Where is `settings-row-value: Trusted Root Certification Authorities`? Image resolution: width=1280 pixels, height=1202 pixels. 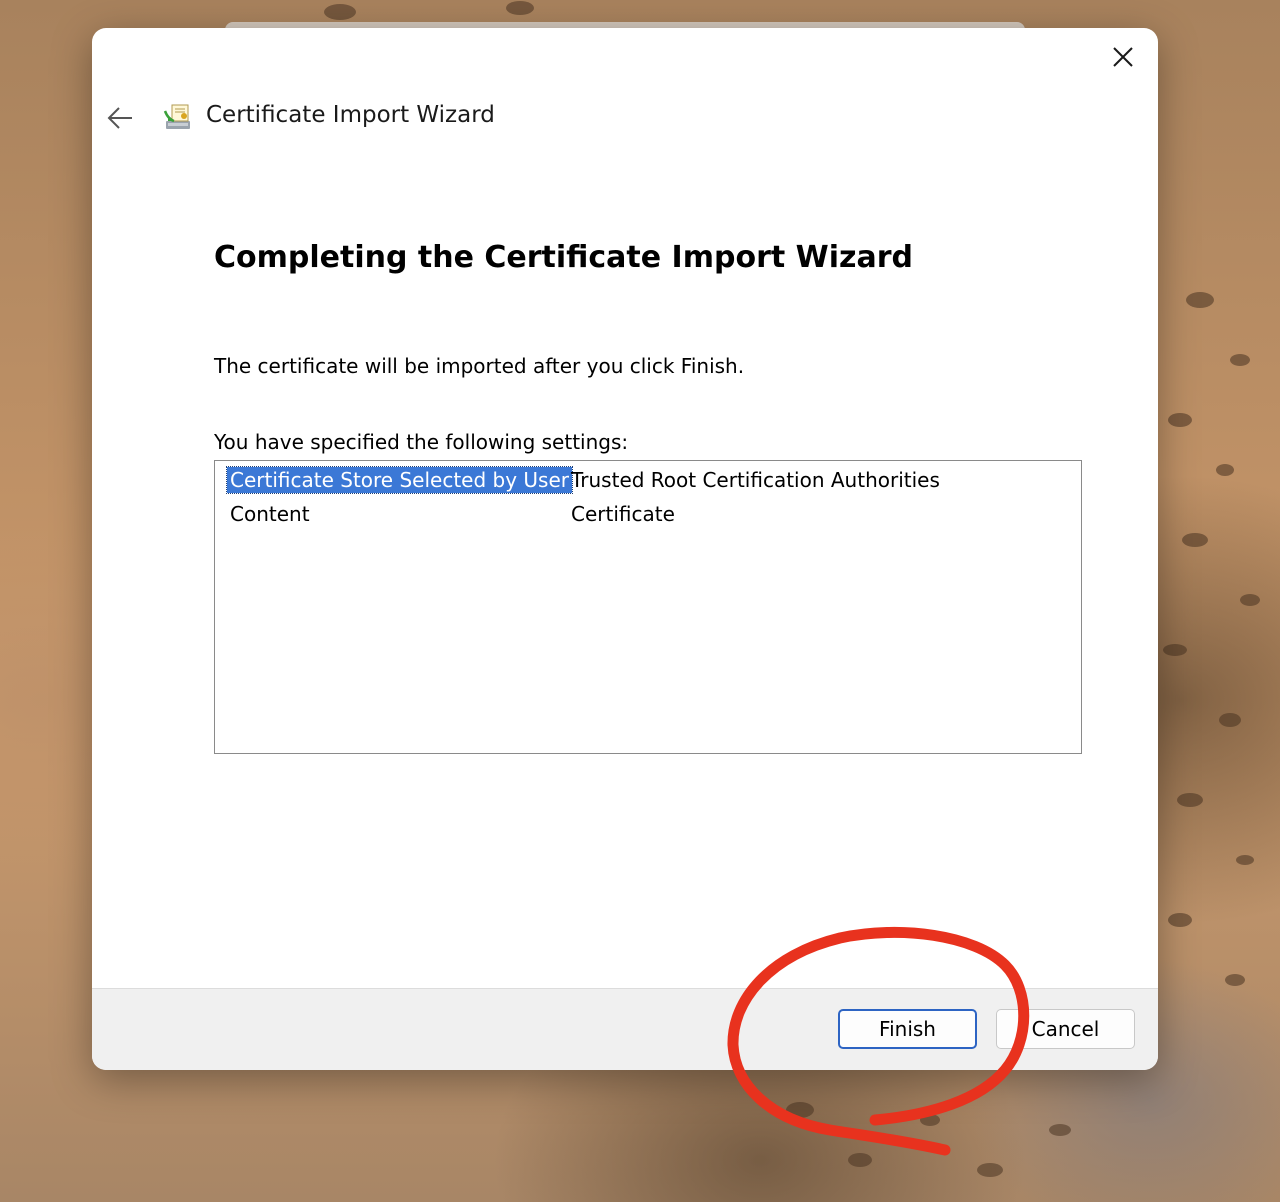
settings-row-value: Trusted Root Certification Authorities is located at coordinates (755, 480).